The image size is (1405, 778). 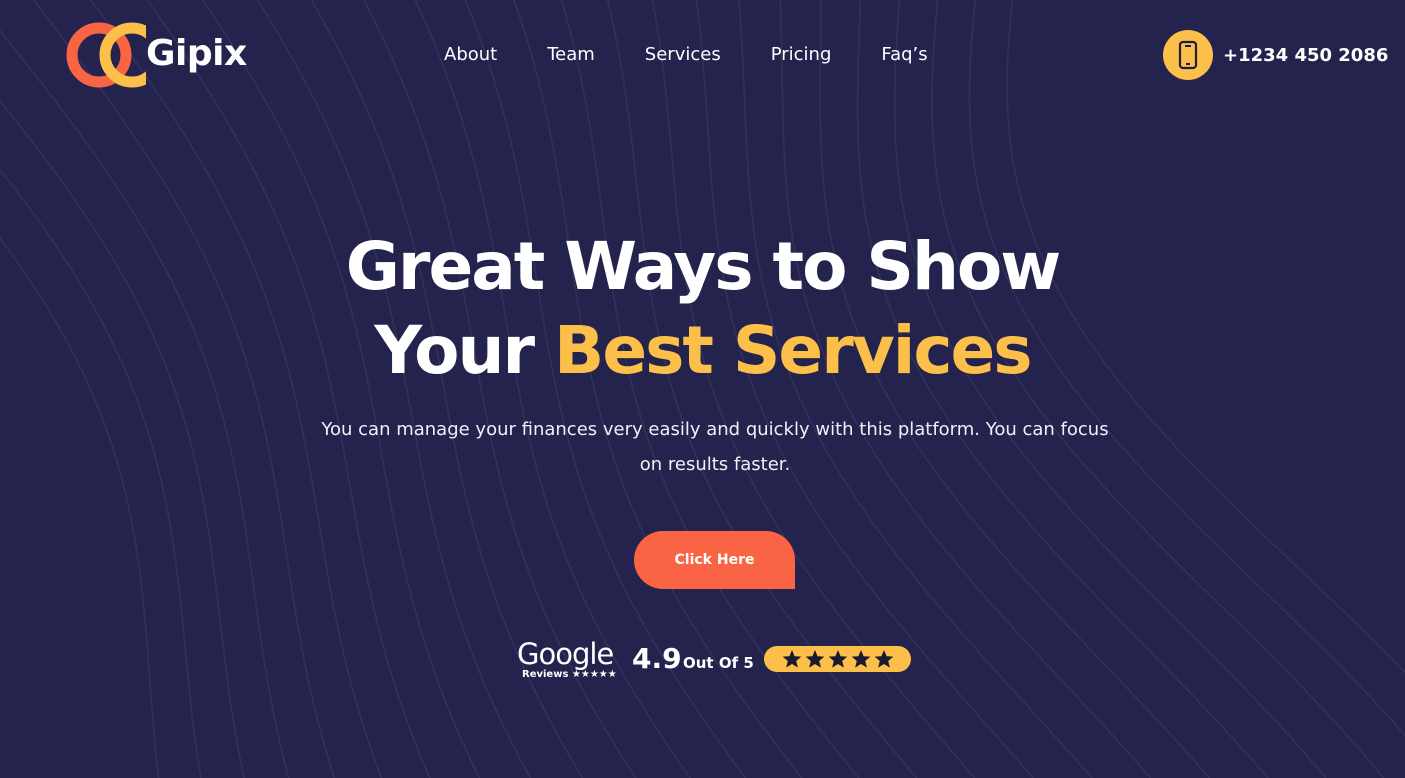 What do you see at coordinates (1188, 55) in the screenshot?
I see `phone-icon` at bounding box center [1188, 55].